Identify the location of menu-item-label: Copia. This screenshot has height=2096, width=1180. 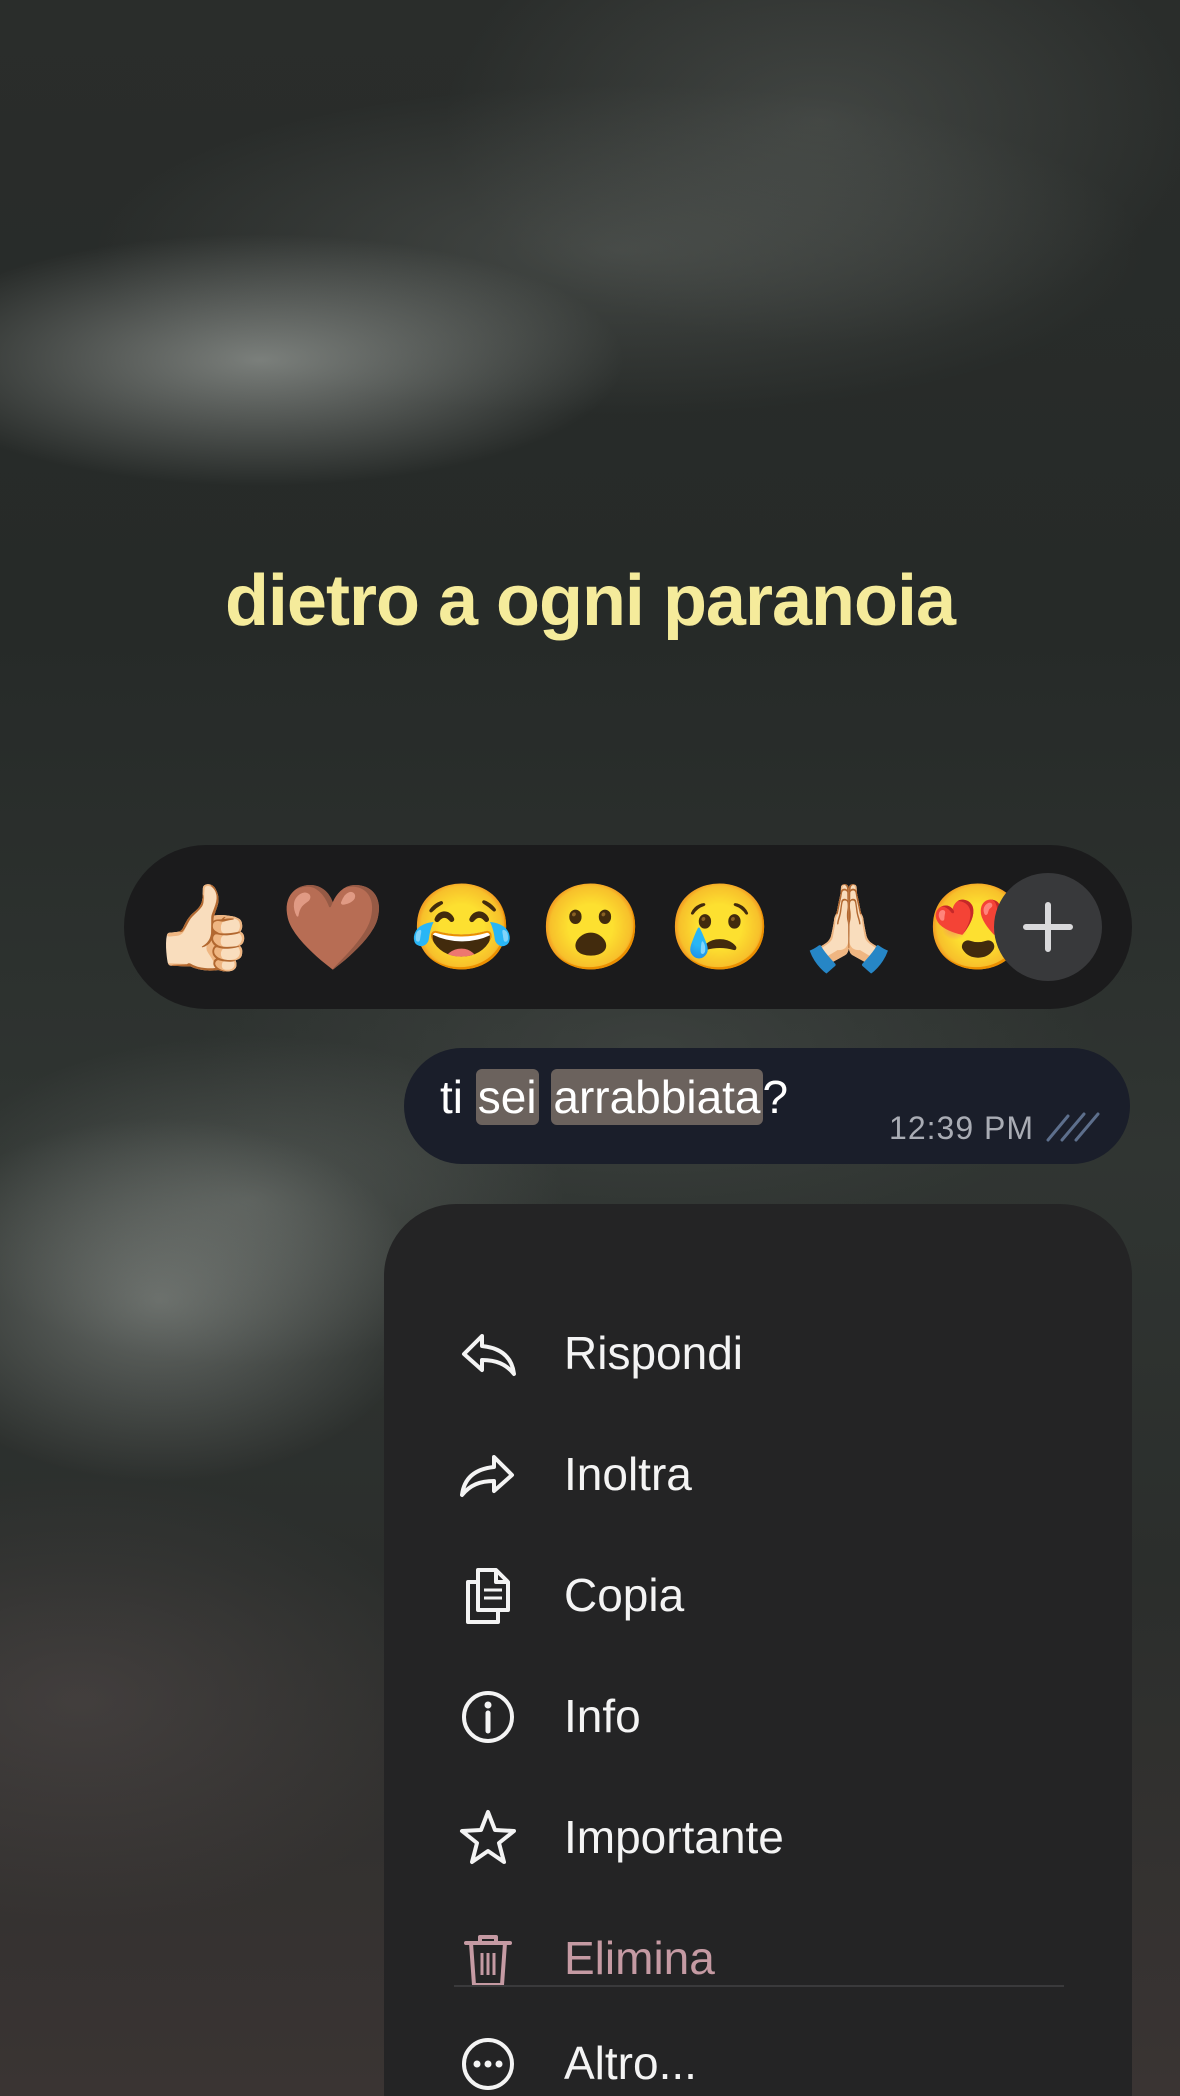
(624, 1595).